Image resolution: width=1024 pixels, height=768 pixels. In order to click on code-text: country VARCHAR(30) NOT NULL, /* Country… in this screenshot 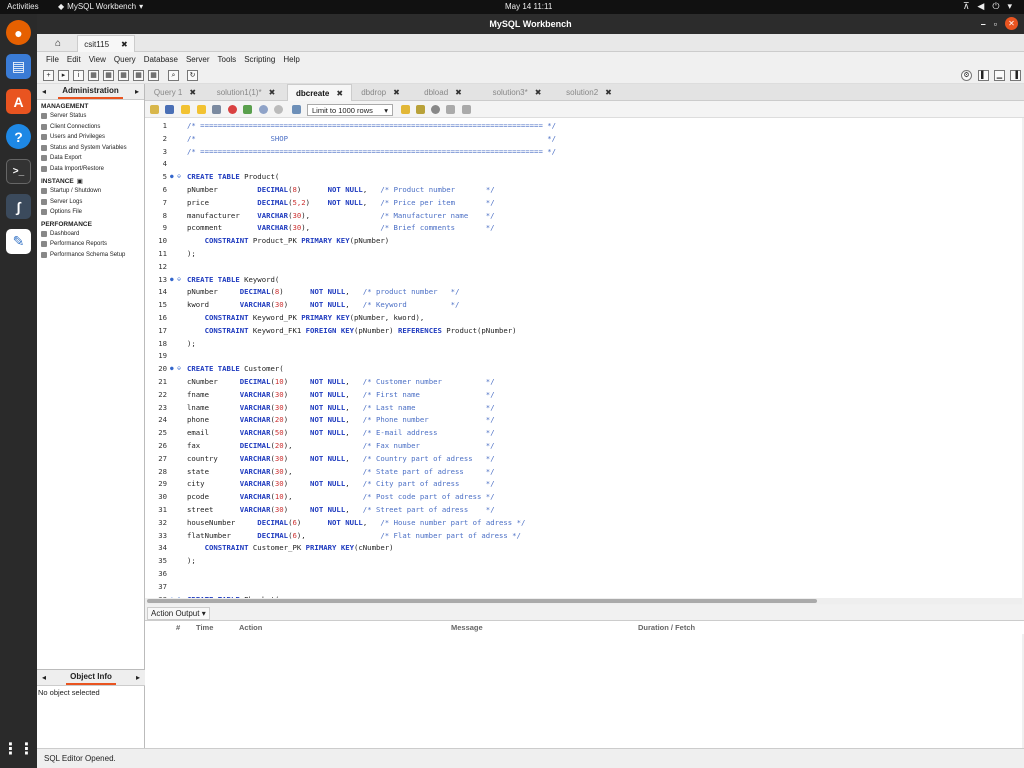, I will do `click(341, 458)`.